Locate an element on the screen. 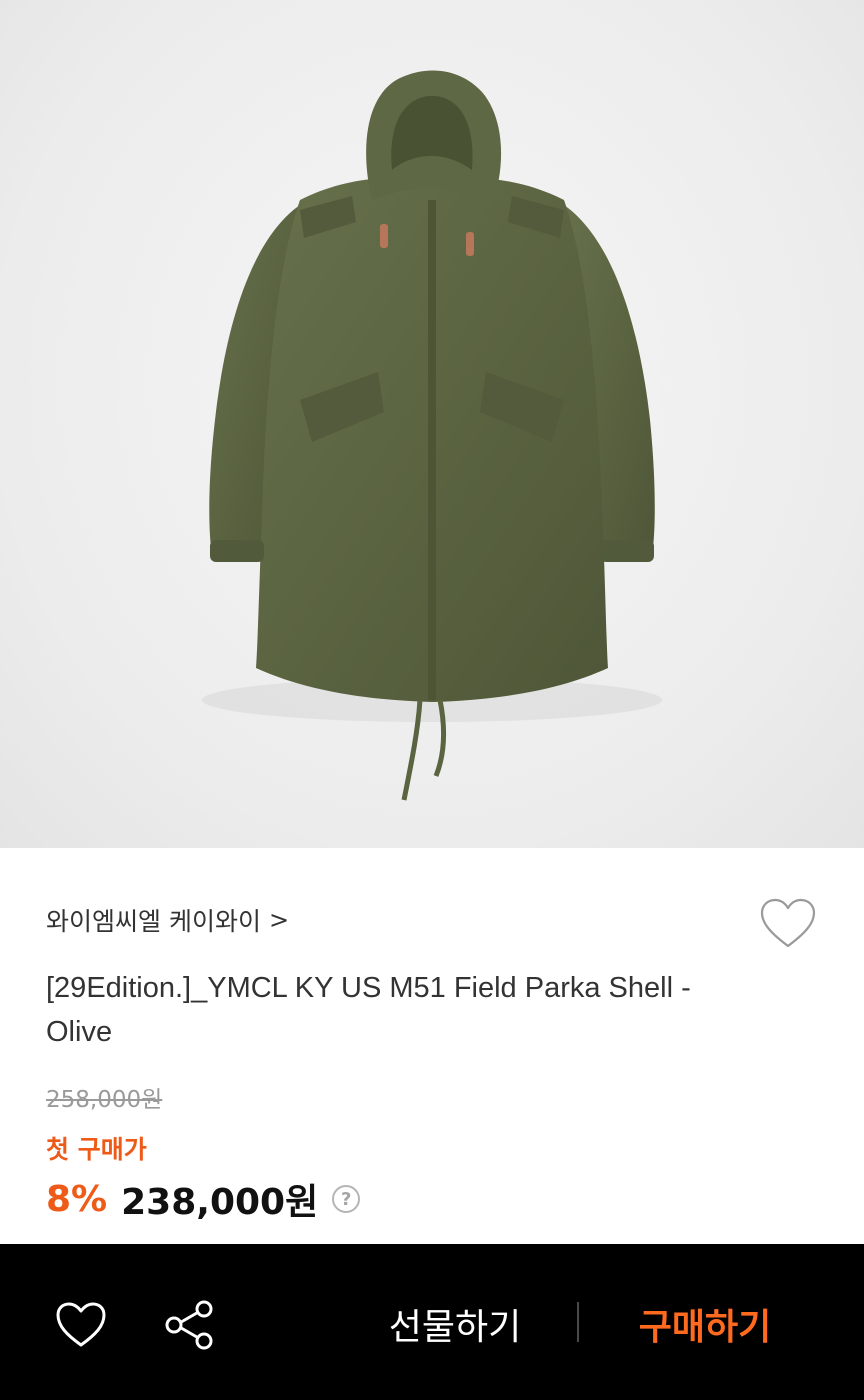 The height and width of the screenshot is (1400, 864). gift-button: 선물하기 is located at coordinates (455, 1324).